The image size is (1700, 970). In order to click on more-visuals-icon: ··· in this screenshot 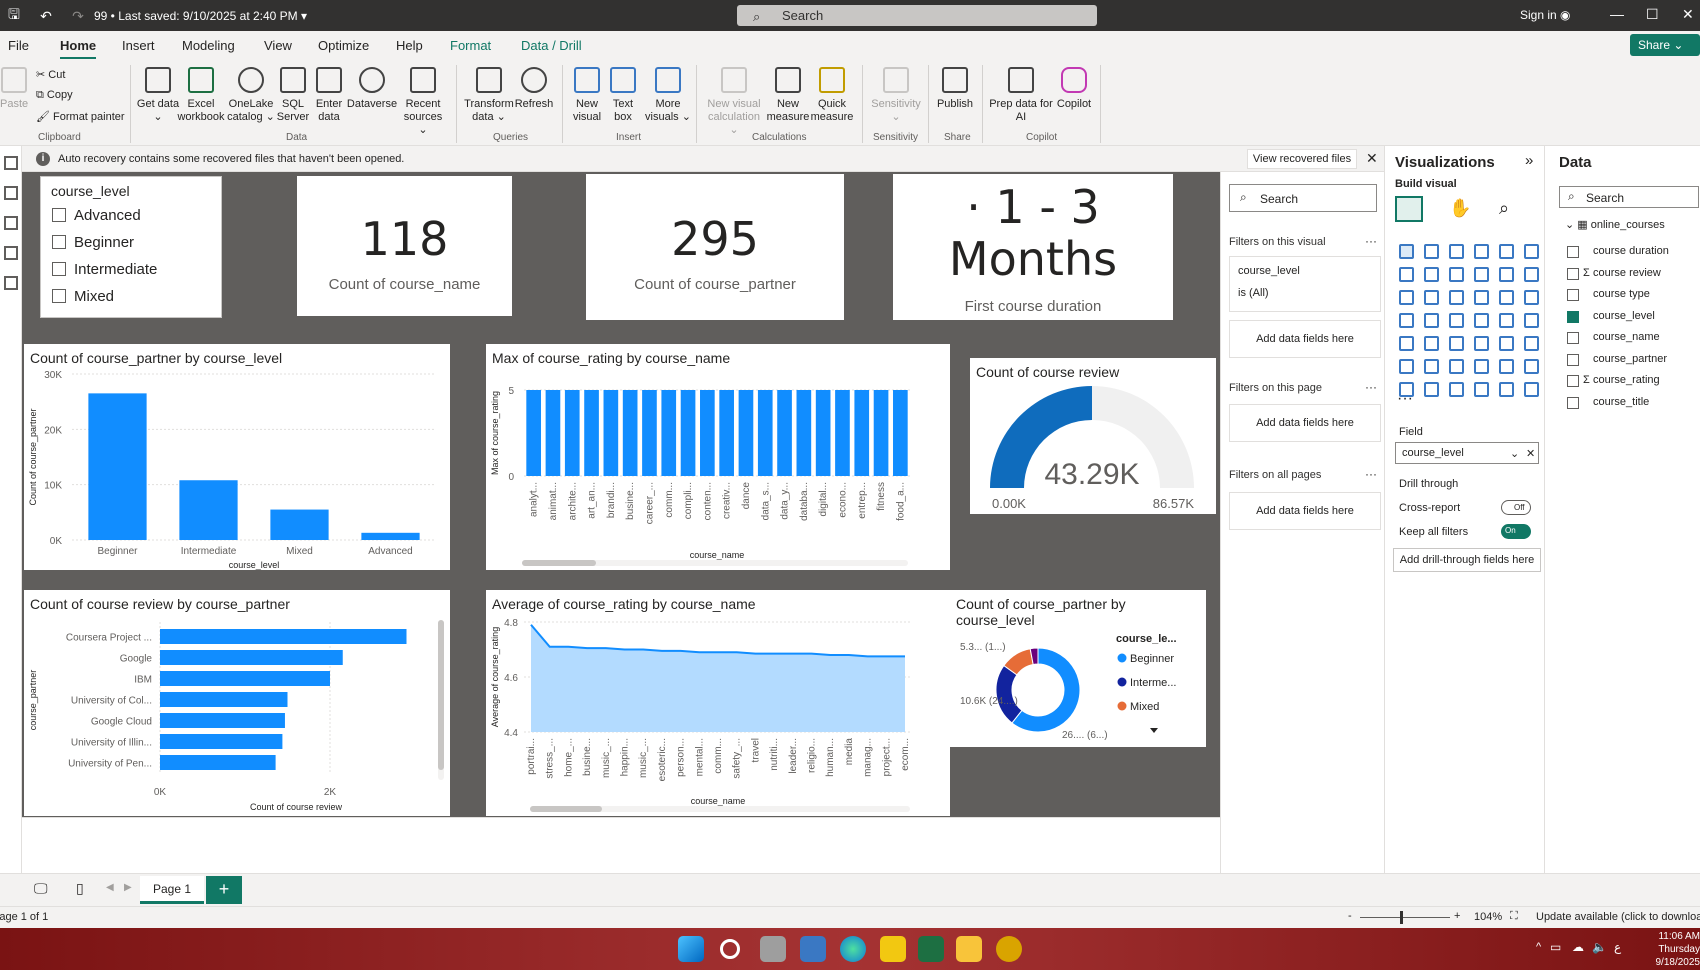, I will do `click(1405, 399)`.